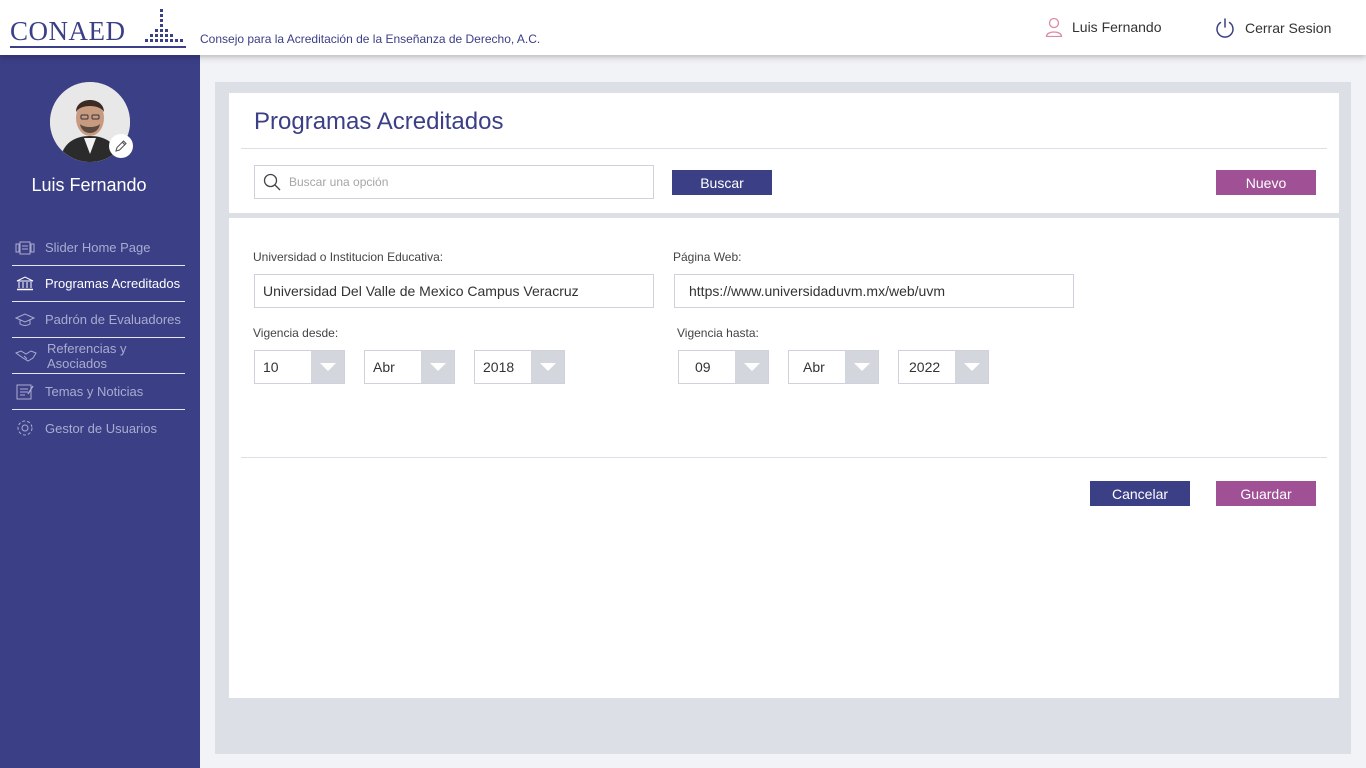 The width and height of the screenshot is (1366, 768). What do you see at coordinates (722, 182) in the screenshot?
I see `search-button: Buscar` at bounding box center [722, 182].